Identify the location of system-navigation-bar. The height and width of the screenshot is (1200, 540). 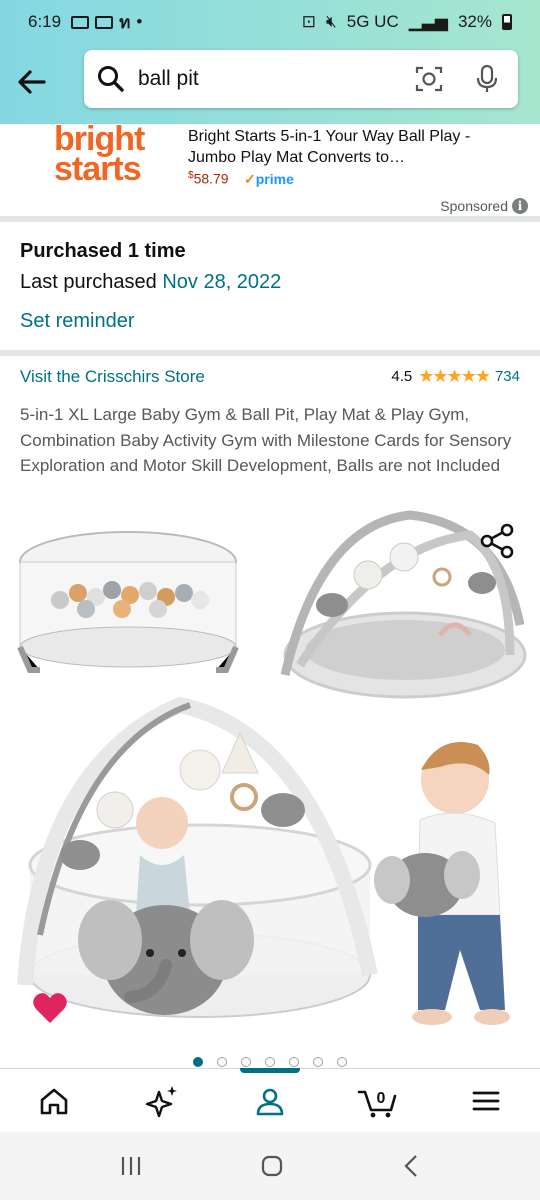
(270, 1166).